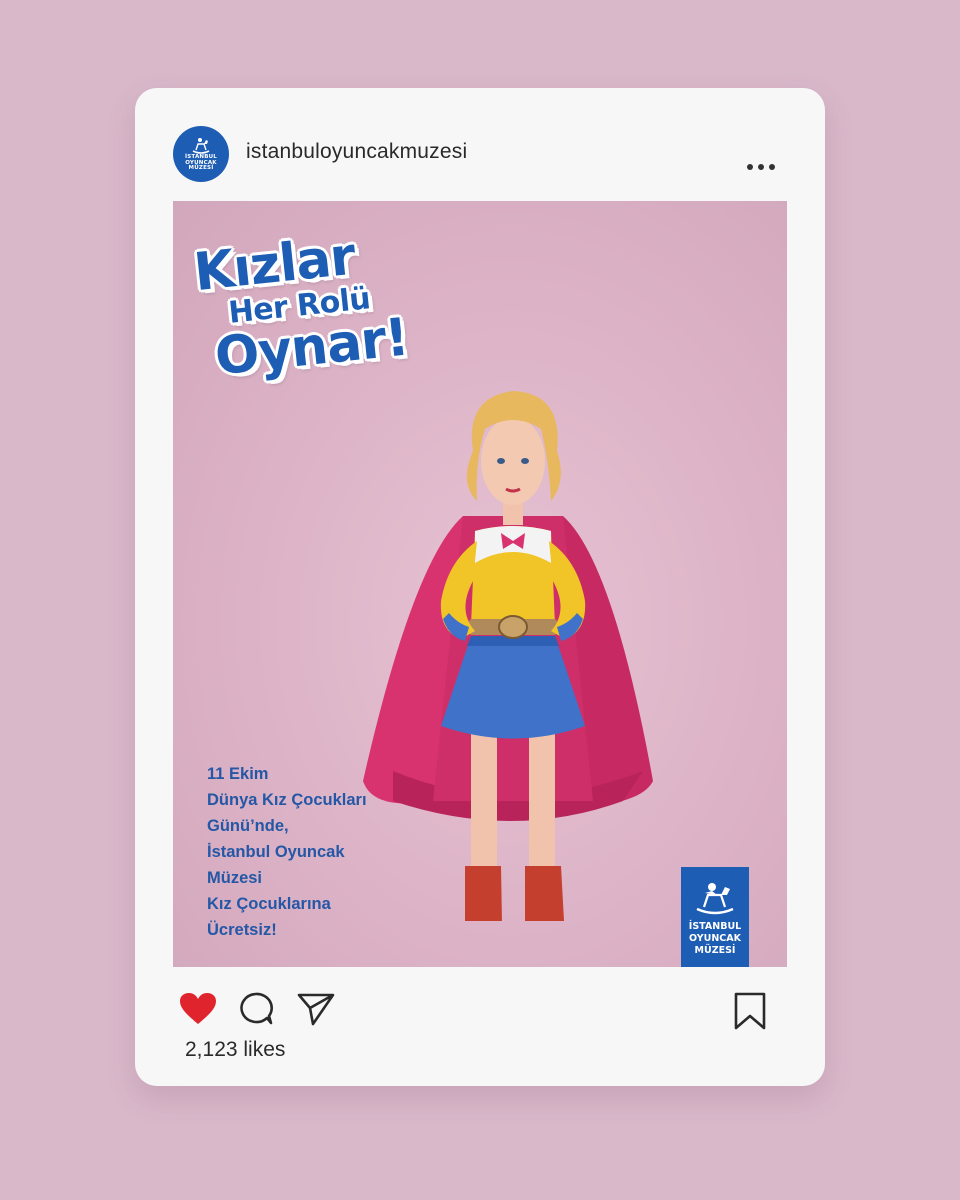 This screenshot has width=960, height=1200. What do you see at coordinates (248, 826) in the screenshot?
I see `caption-line: Günü’nde,` at bounding box center [248, 826].